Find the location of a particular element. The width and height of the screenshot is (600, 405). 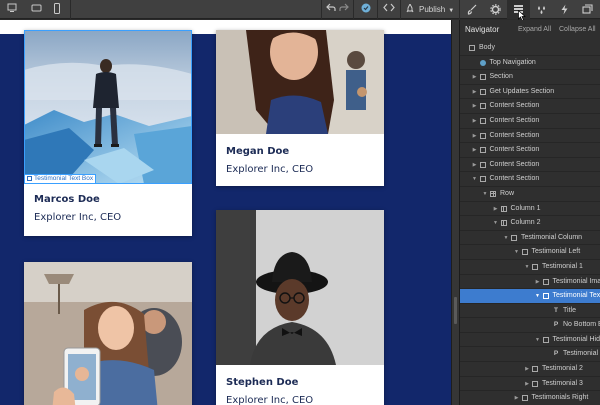

tree-item-label: Testimonial Hidden is located at coordinates (576, 339).